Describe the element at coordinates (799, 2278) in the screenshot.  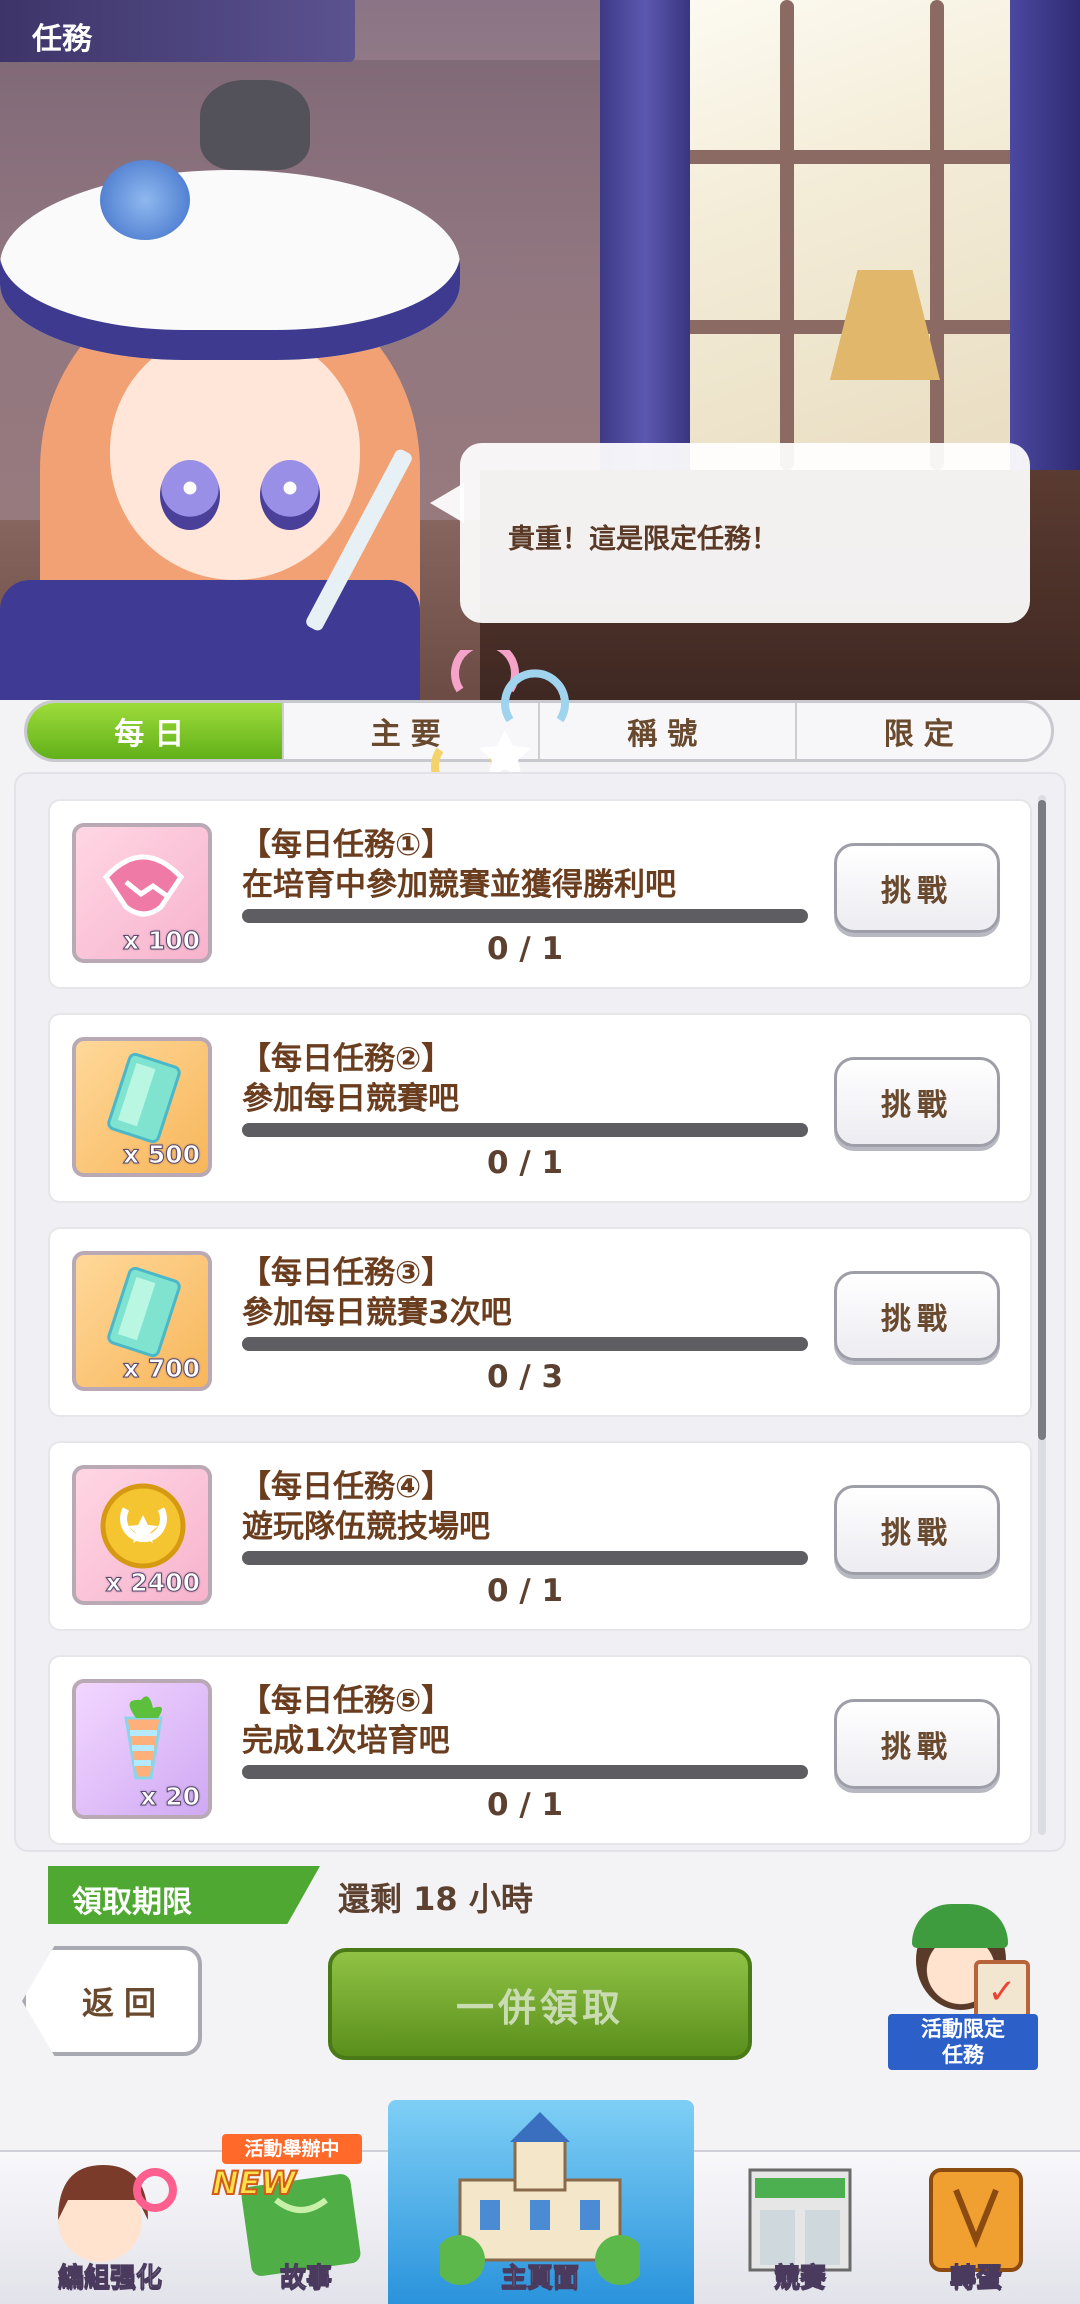
I see `nav-label: 競賽` at that location.